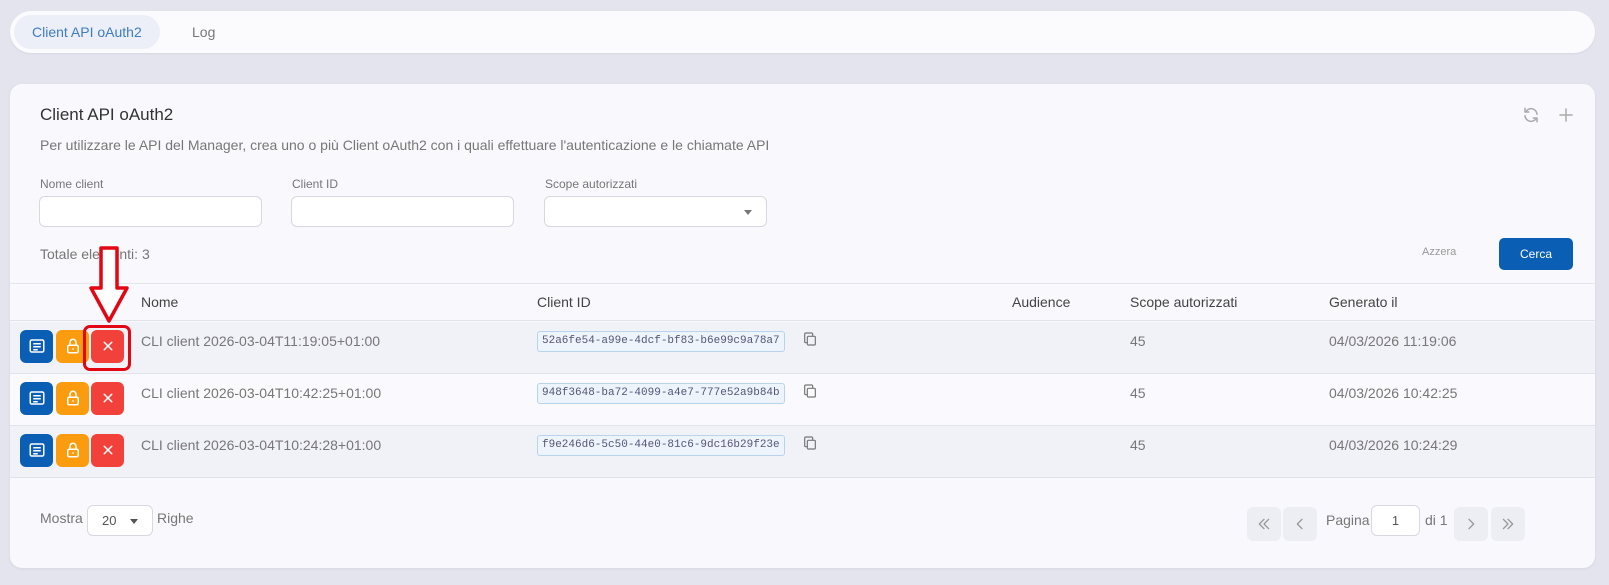  Describe the element at coordinates (1436, 520) in the screenshot. I see `total-pages-label: di 1` at that location.